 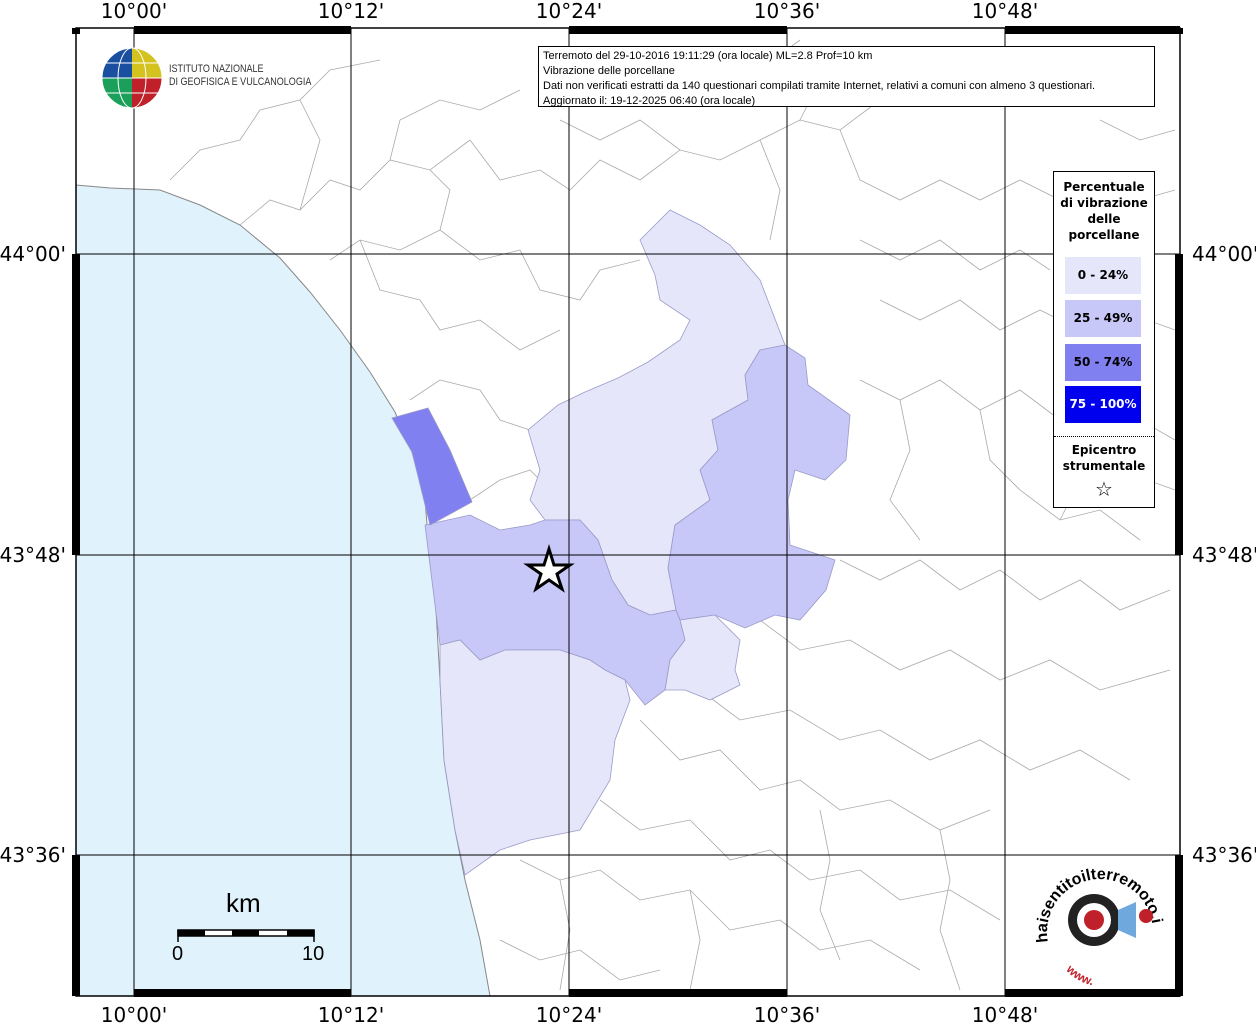 What do you see at coordinates (33, 855) in the screenshot?
I see `lat-label-left: 43°36'` at bounding box center [33, 855].